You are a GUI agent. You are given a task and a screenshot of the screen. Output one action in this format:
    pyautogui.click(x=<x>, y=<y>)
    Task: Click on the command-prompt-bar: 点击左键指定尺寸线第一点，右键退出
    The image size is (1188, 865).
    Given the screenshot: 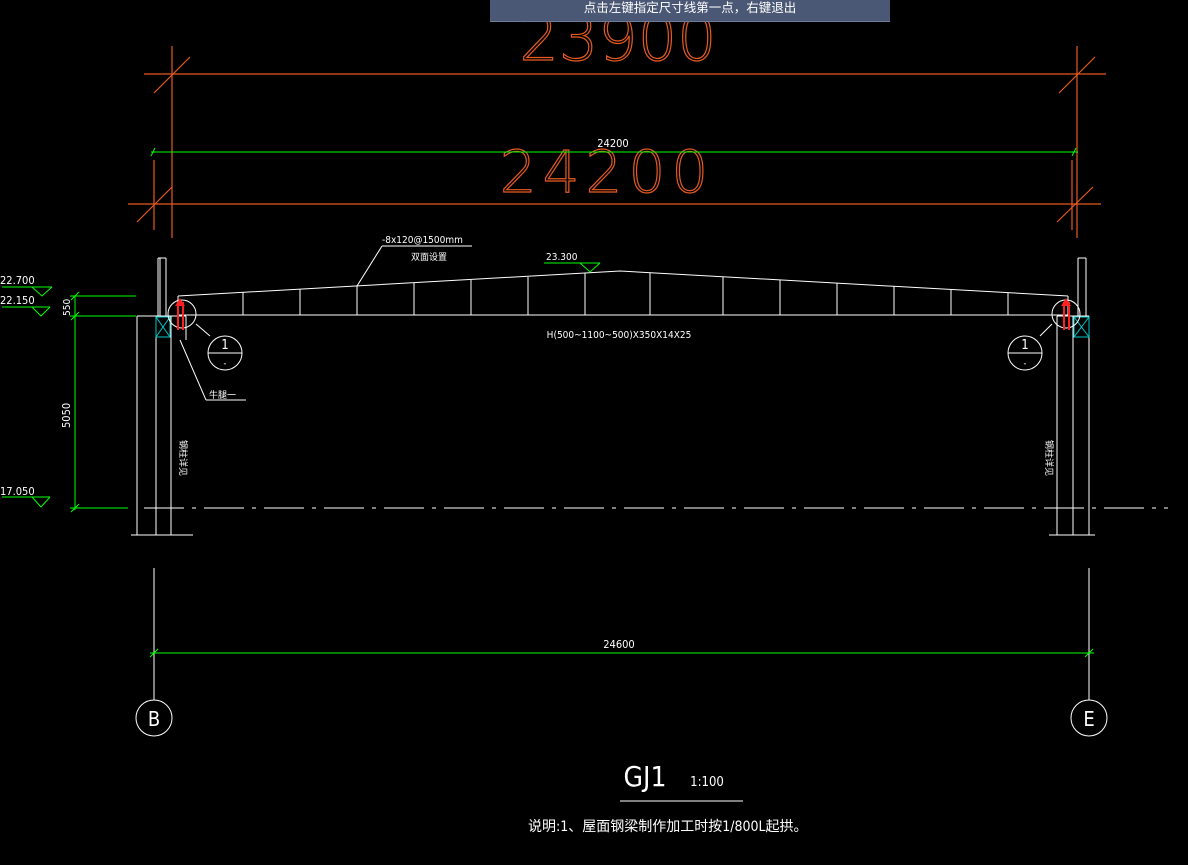 What is the action you would take?
    pyautogui.click(x=690, y=11)
    